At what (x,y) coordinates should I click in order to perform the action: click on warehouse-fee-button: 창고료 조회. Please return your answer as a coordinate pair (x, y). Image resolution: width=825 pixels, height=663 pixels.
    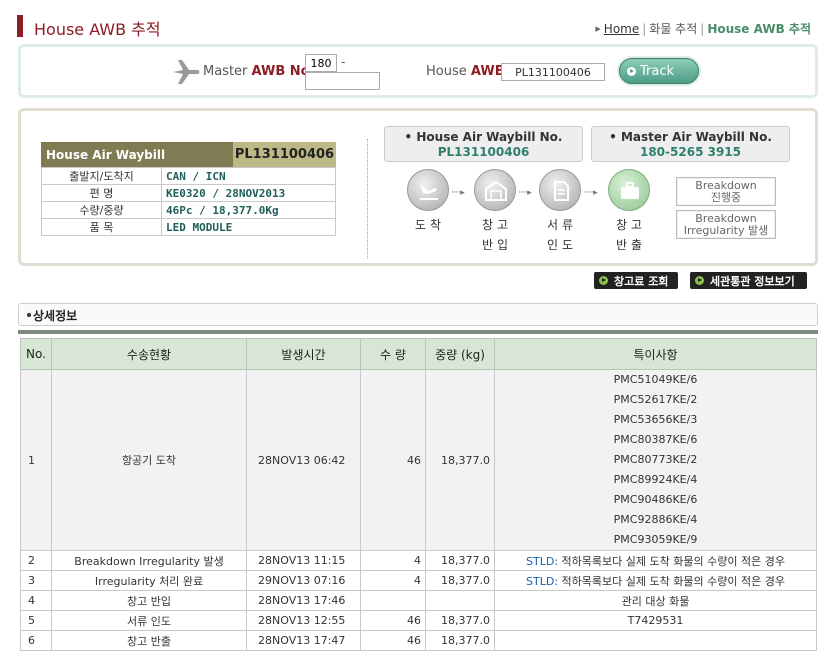
    Looking at the image, I should click on (636, 280).